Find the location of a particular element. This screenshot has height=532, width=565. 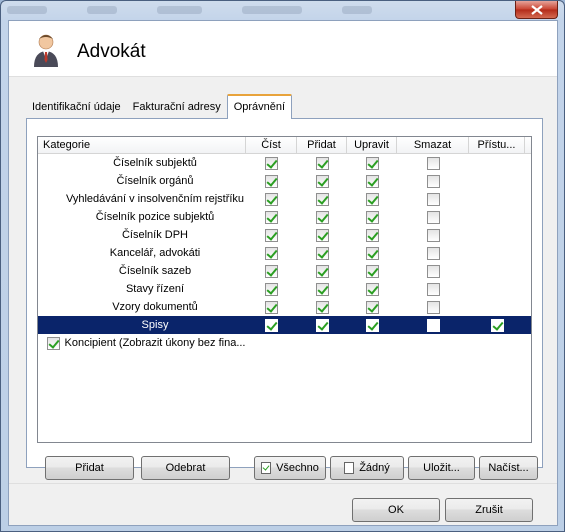

tab-billing-addresses: Fakturační adresy is located at coordinates (177, 107).